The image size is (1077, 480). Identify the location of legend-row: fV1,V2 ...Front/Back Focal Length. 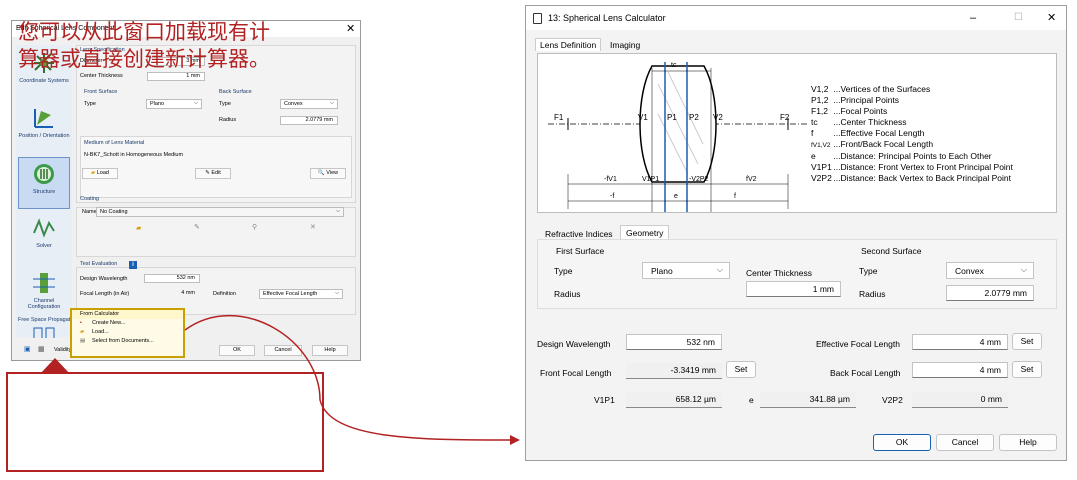
(872, 144).